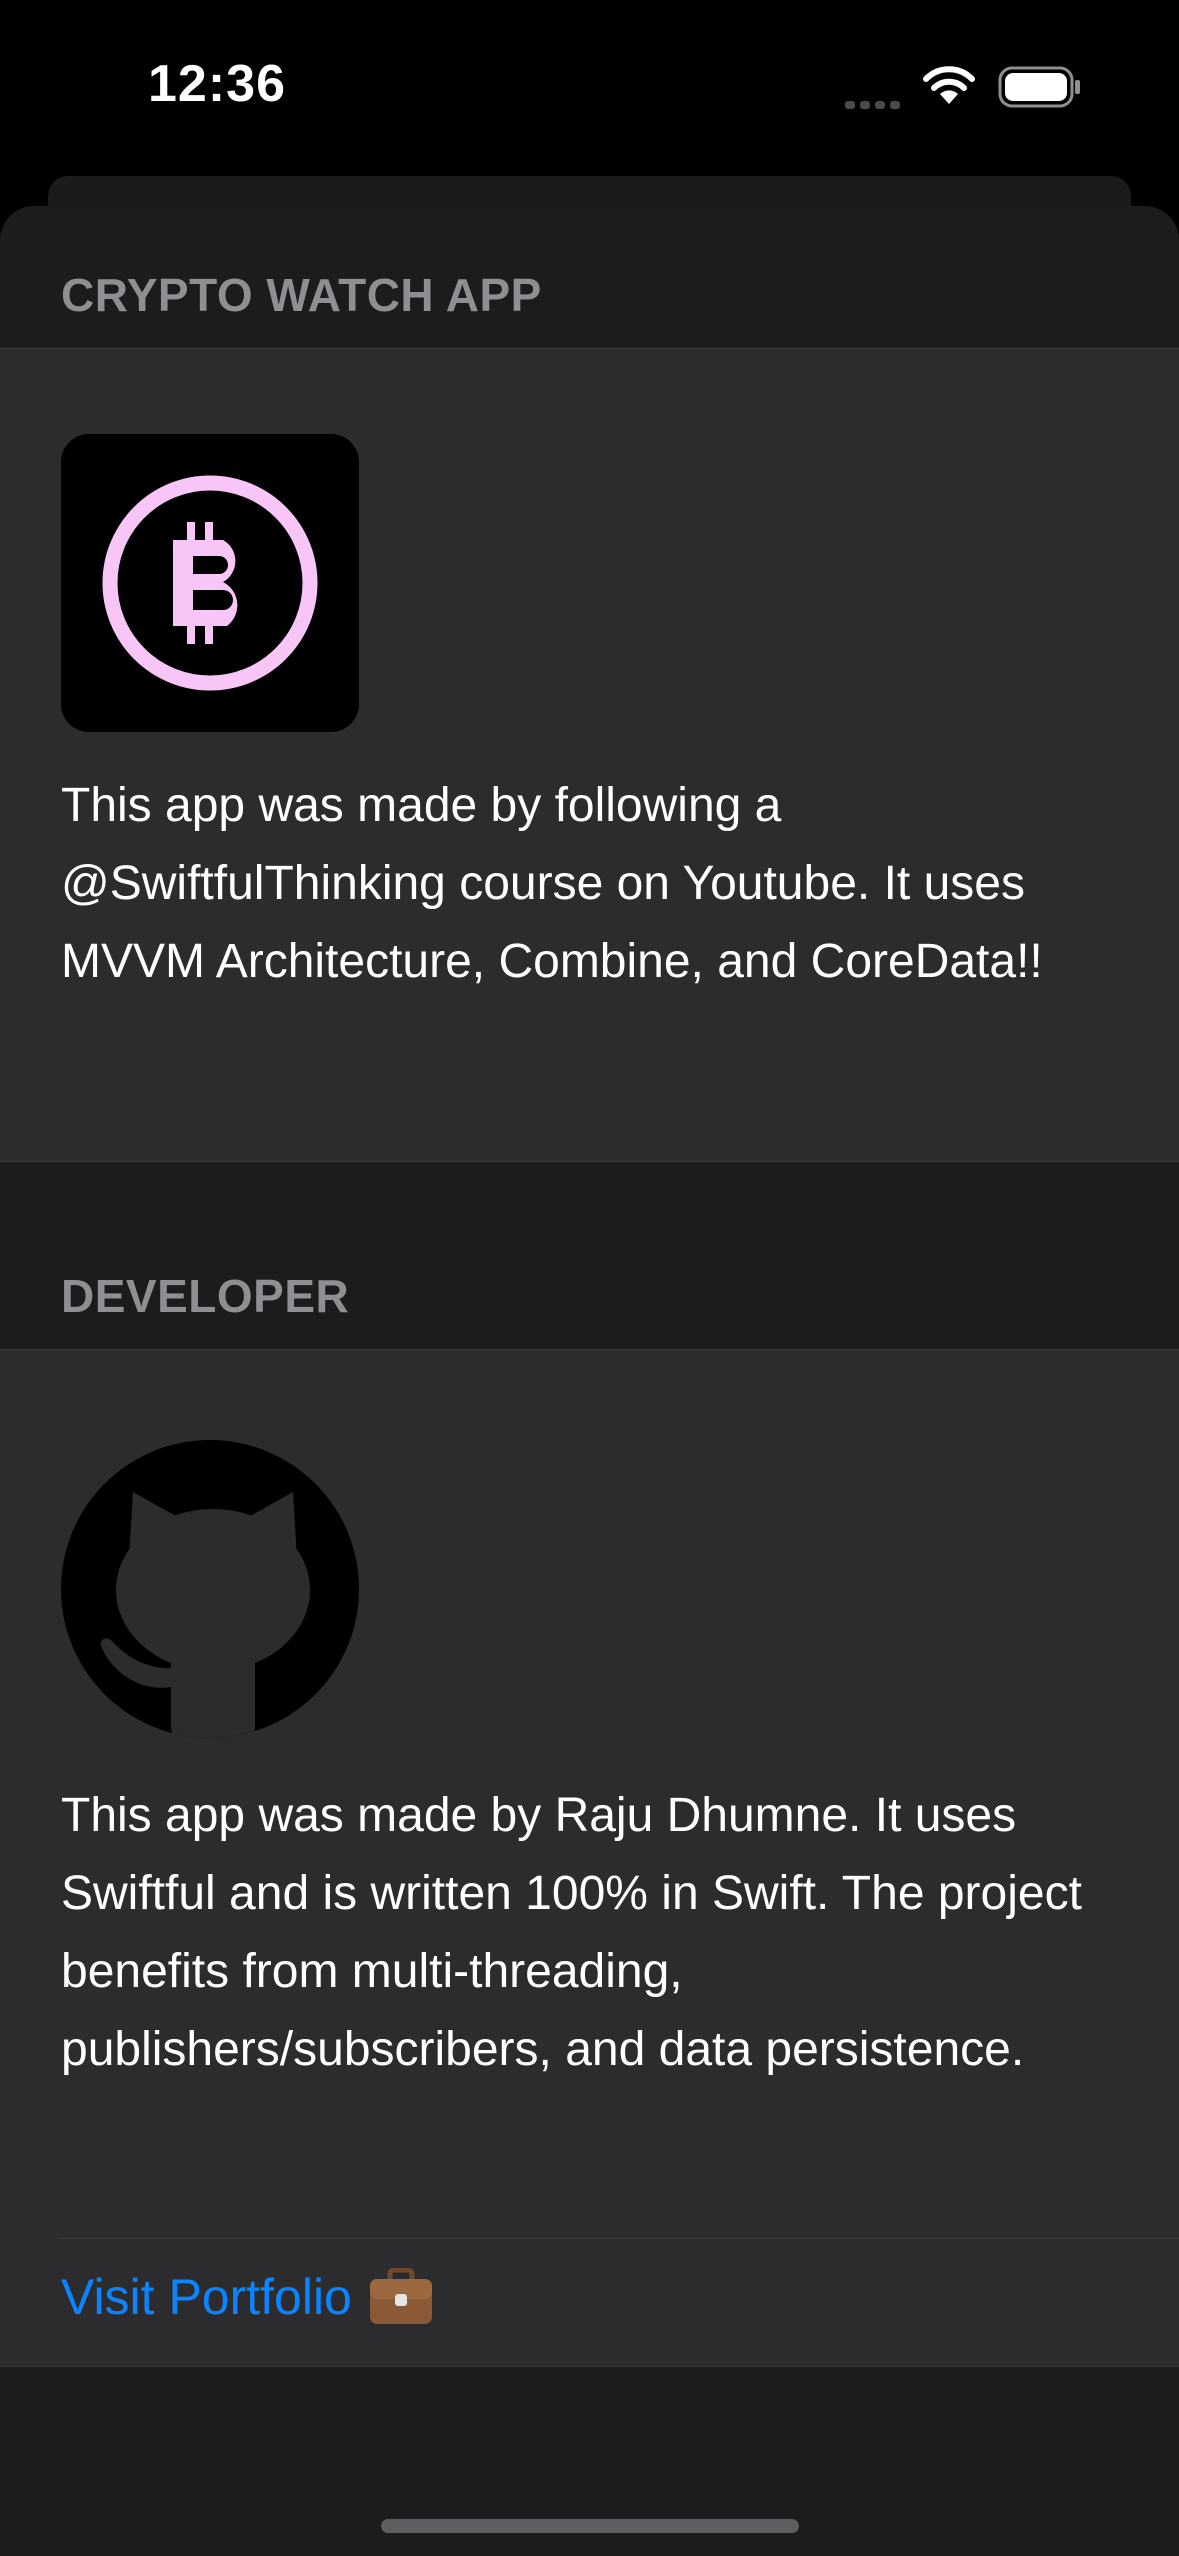 The height and width of the screenshot is (2556, 1179). I want to click on wifi-icon, so click(949, 85).